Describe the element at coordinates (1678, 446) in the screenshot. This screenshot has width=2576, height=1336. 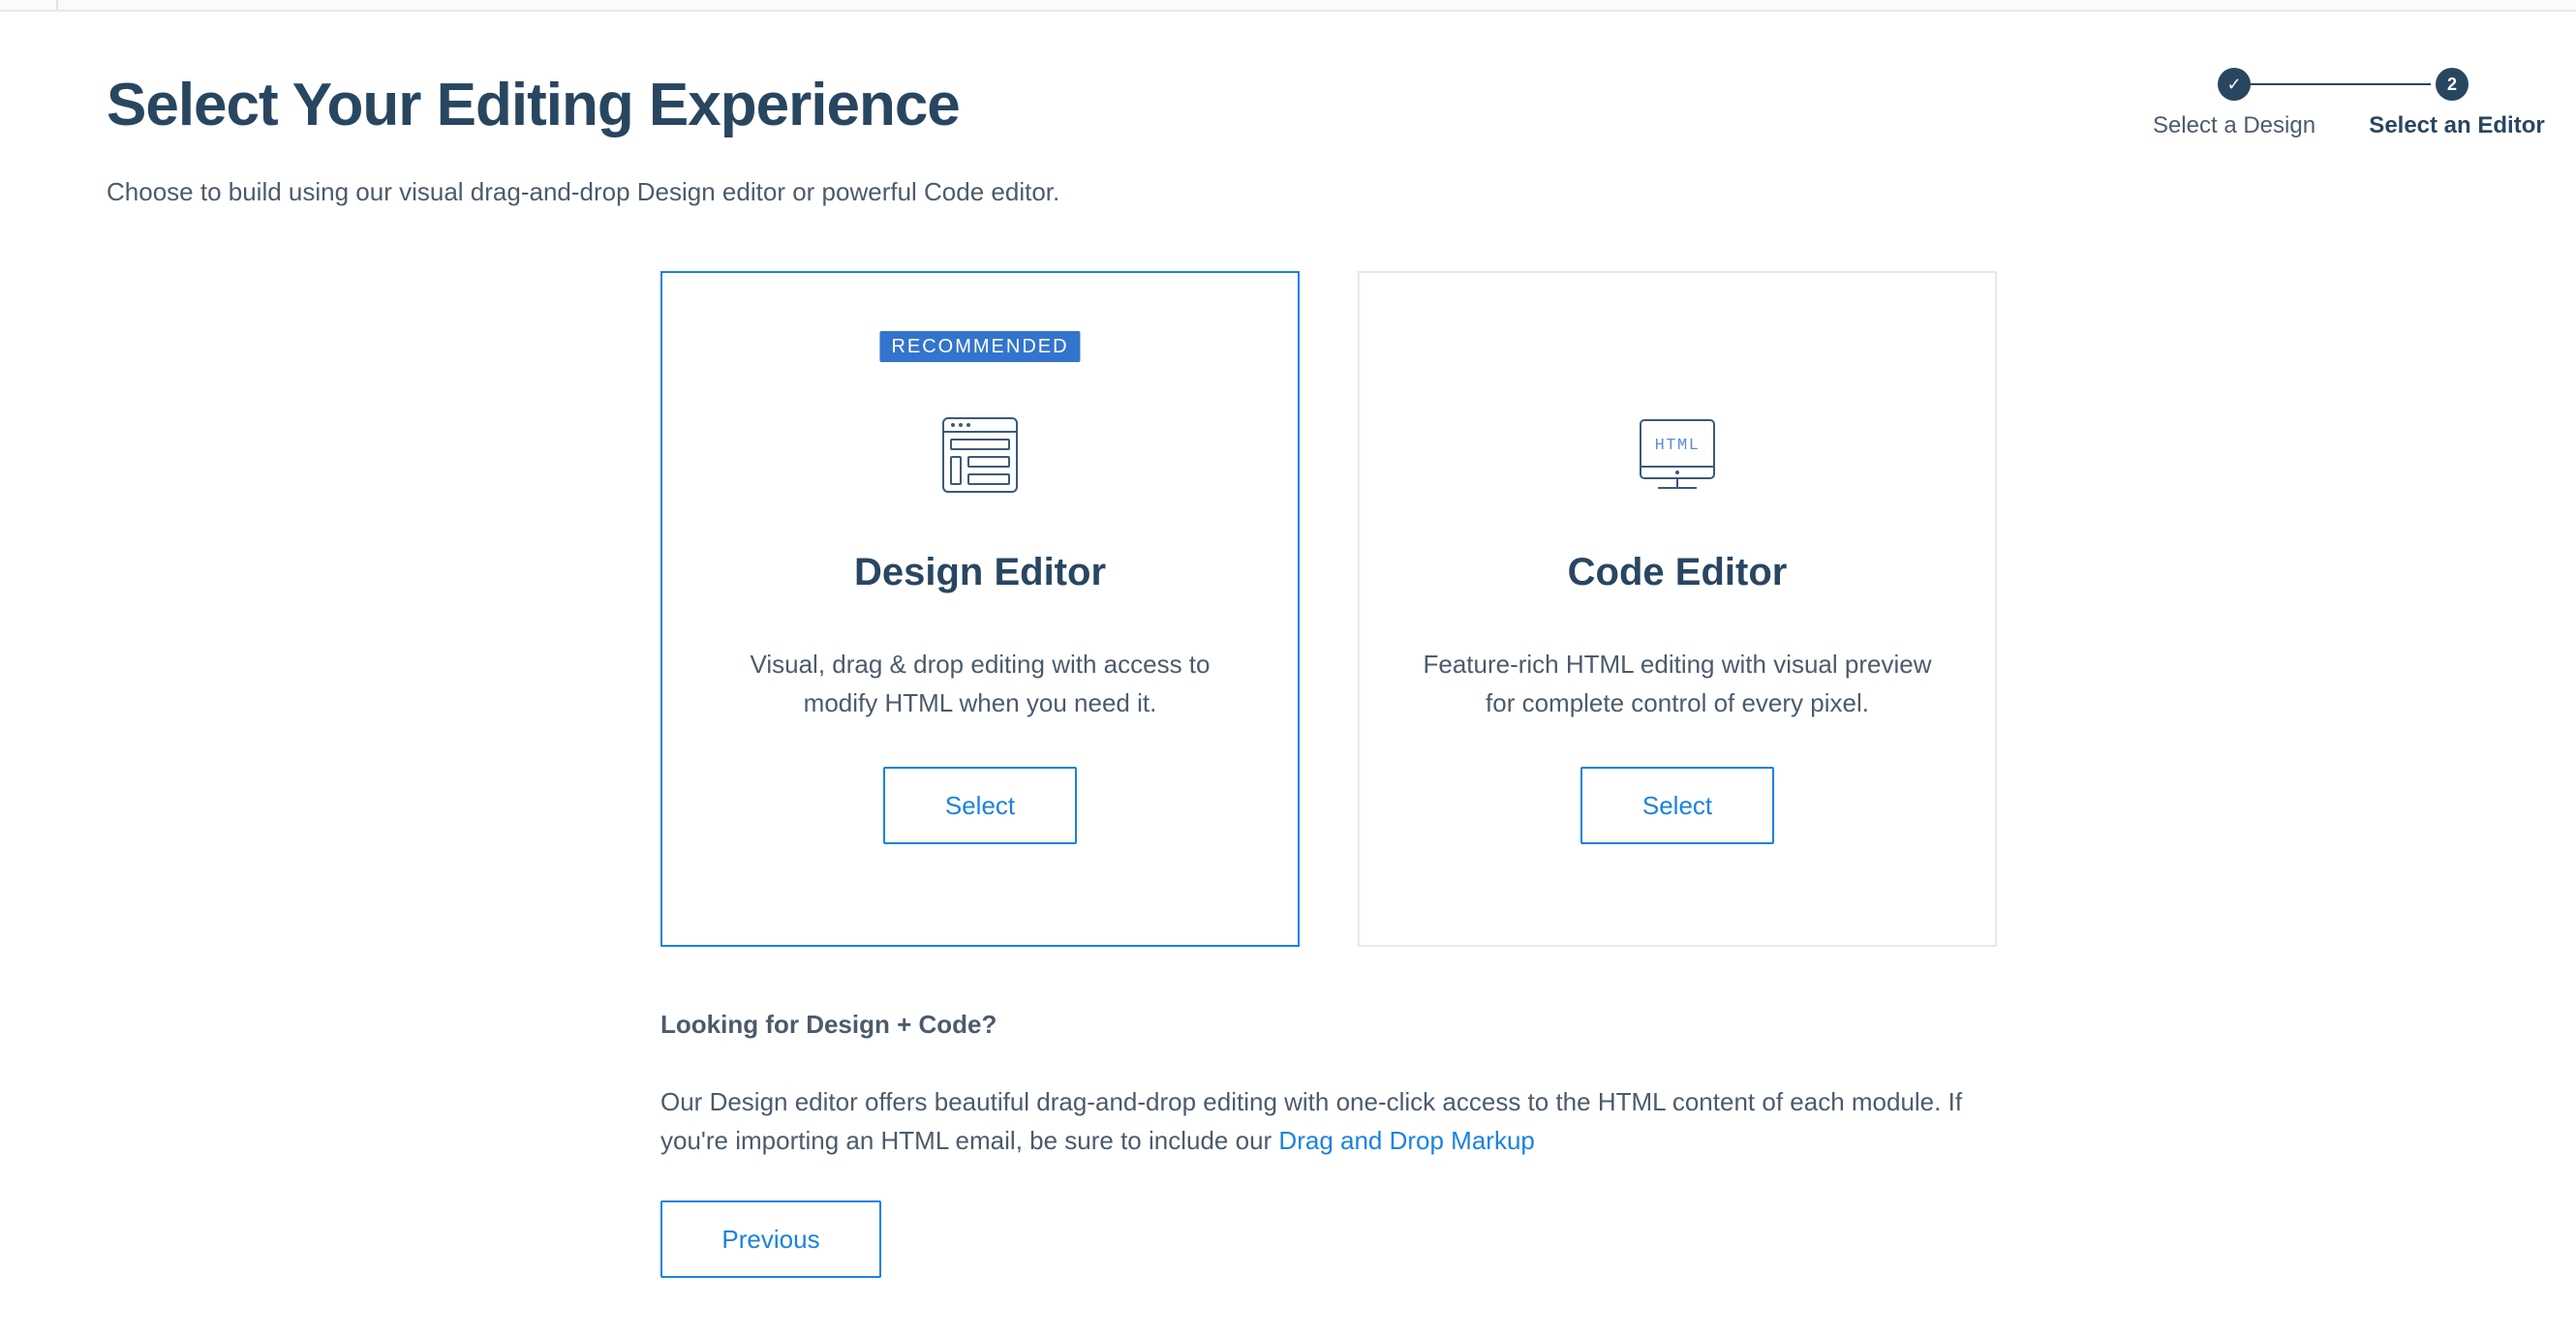
I see `html-icon-text: HTML` at that location.